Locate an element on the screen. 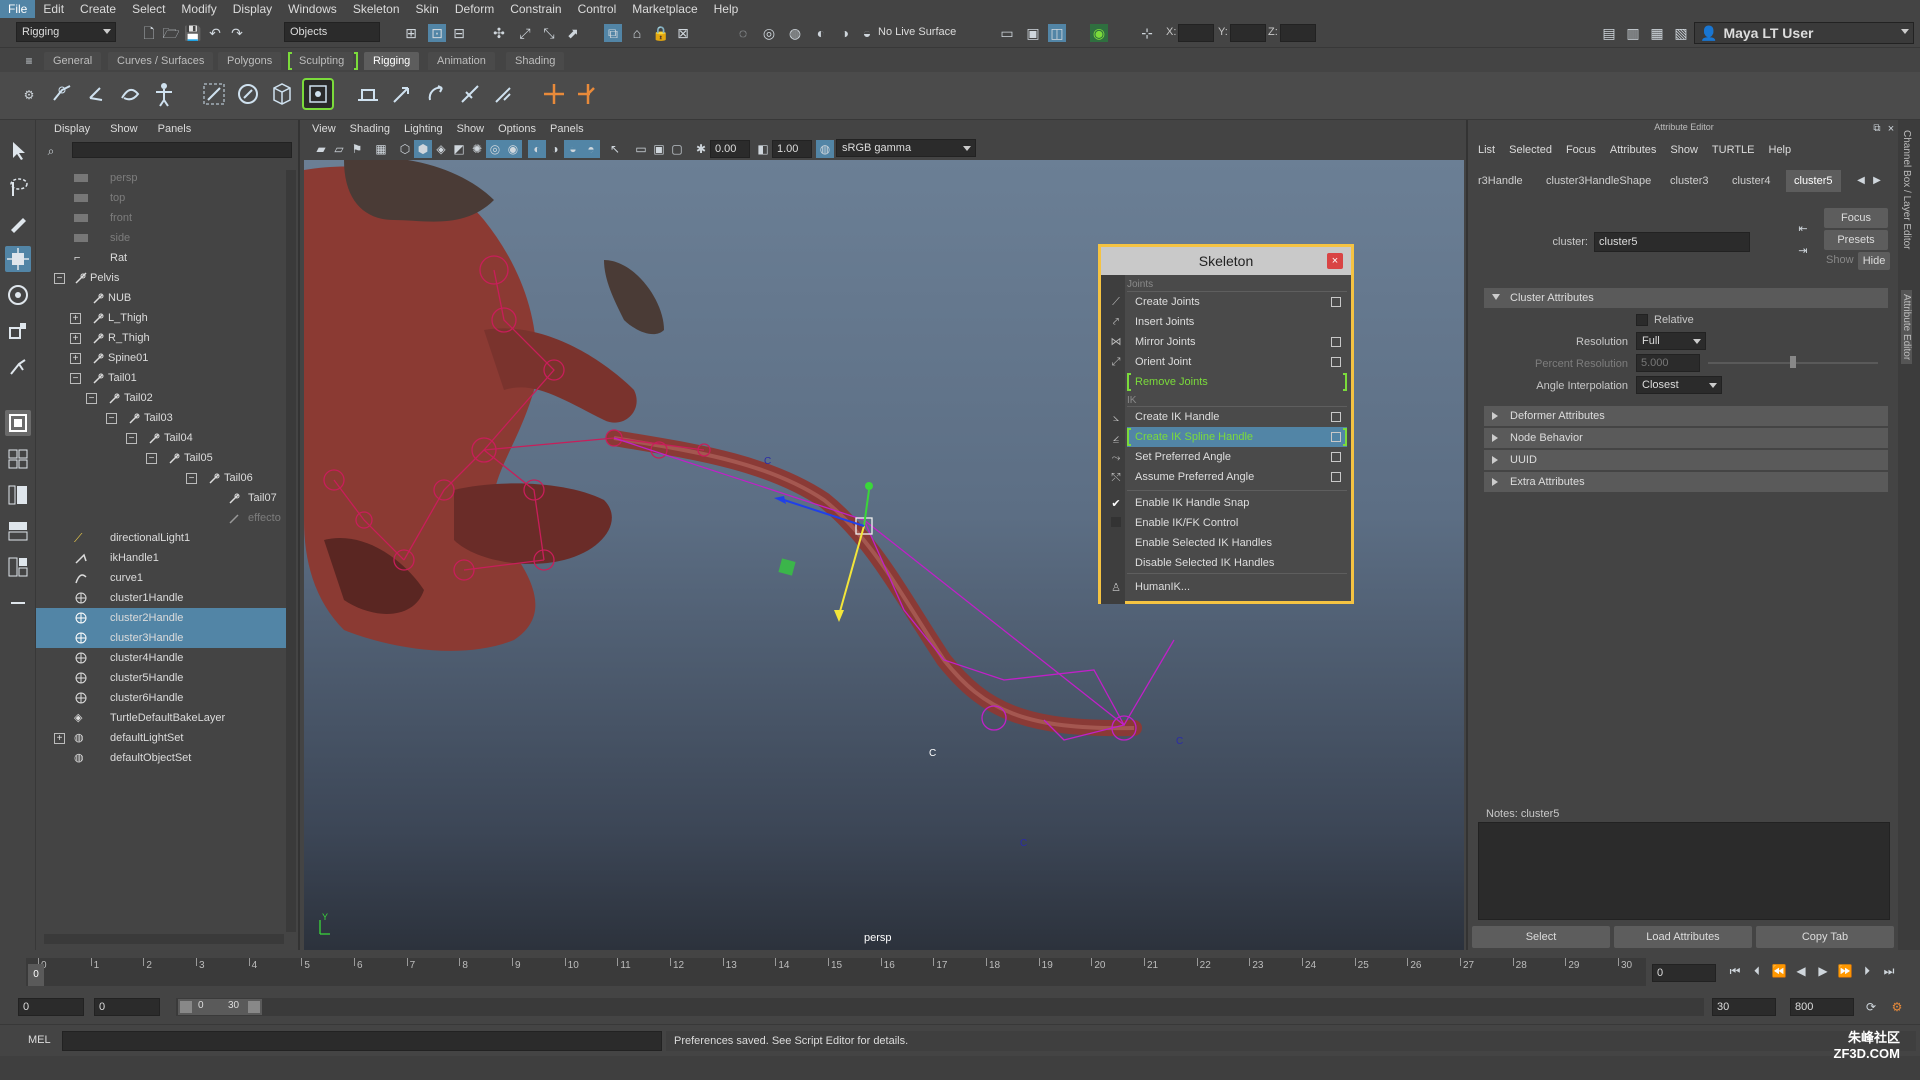  locator-icon is located at coordinates (554, 94).